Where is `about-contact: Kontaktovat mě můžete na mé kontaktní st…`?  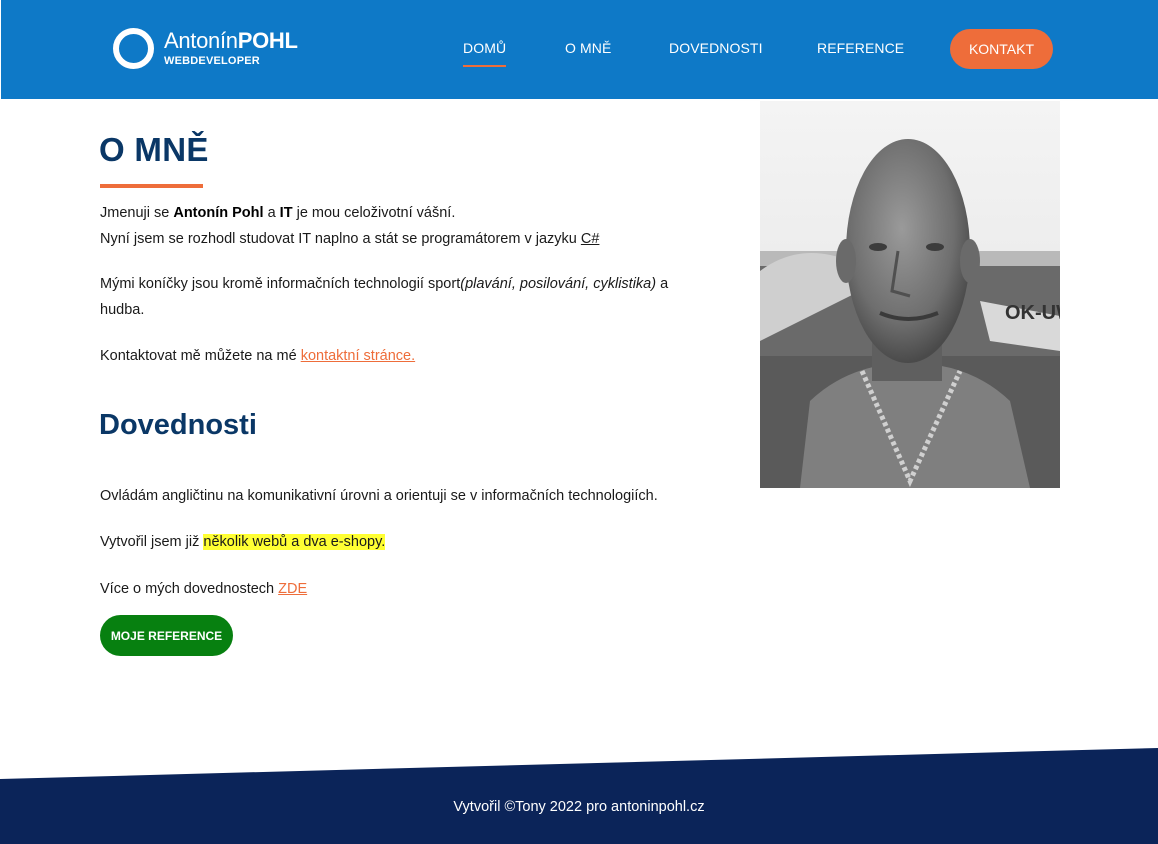 about-contact: Kontaktovat mě můžete na mé kontaktní st… is located at coordinates (258, 356).